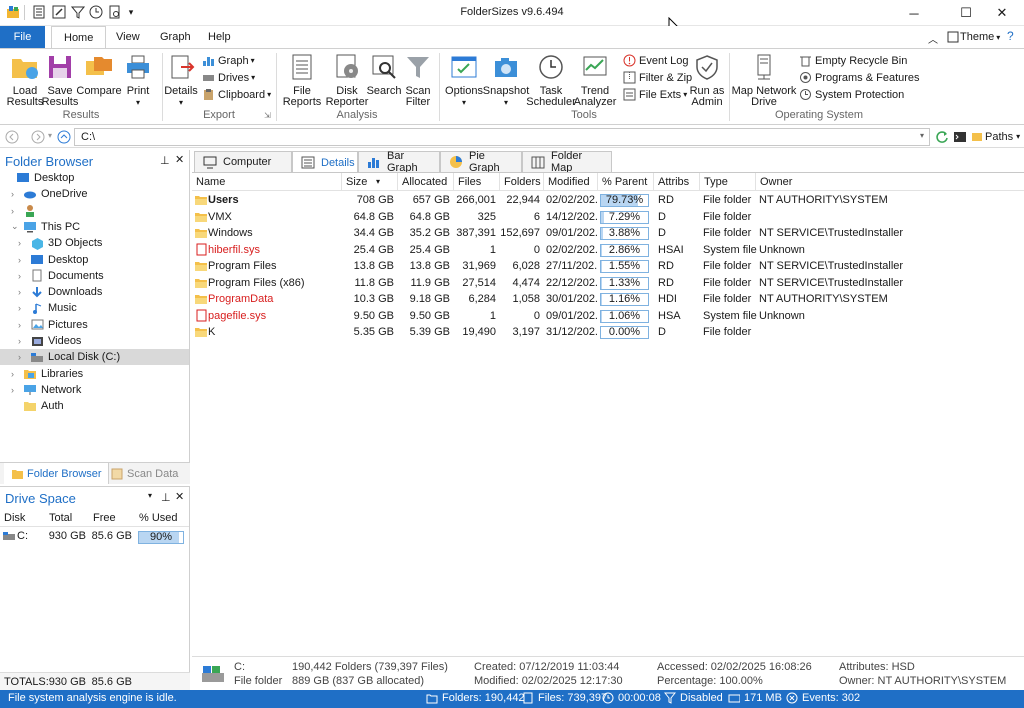 This screenshot has width=1024, height=708. I want to click on run-as-admin-button: Run as Admin, so click(707, 82).